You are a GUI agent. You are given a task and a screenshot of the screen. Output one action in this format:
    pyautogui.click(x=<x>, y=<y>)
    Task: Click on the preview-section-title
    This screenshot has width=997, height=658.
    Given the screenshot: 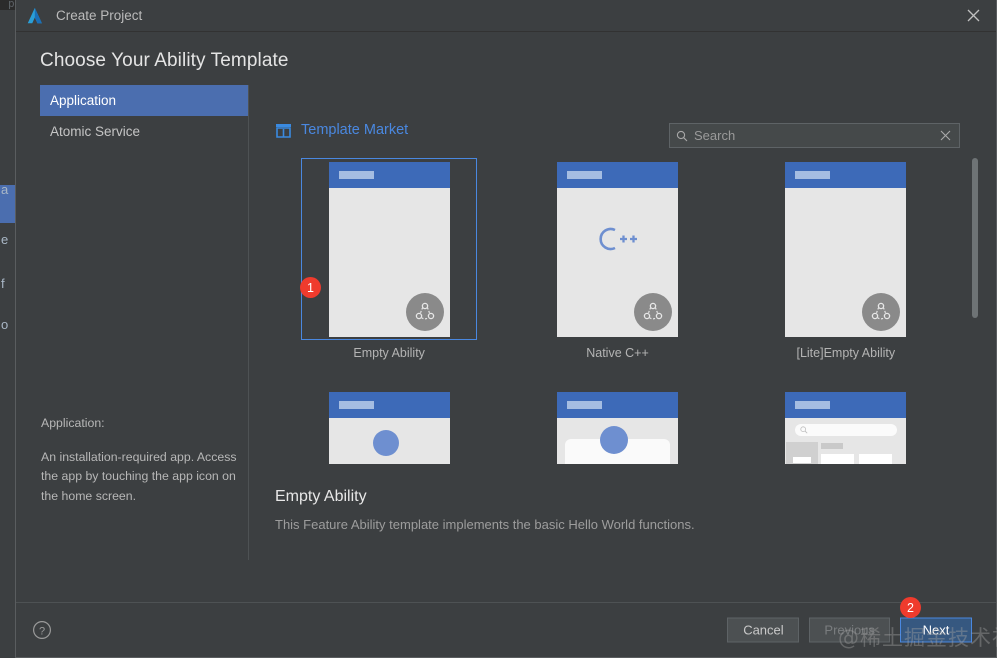 What is the action you would take?
    pyautogui.click(x=832, y=445)
    